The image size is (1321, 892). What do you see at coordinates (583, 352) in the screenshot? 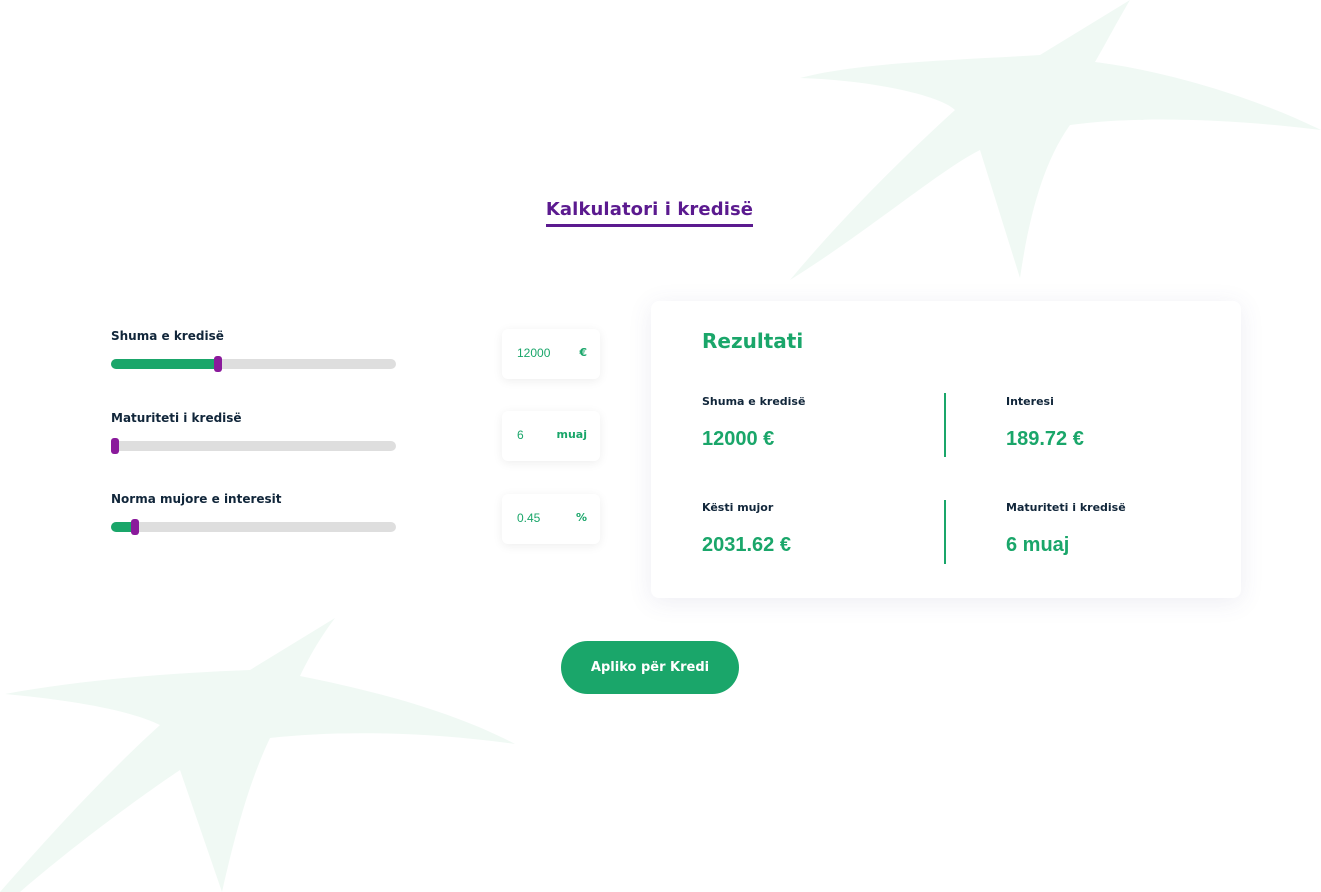
I see `euro-unit: €` at bounding box center [583, 352].